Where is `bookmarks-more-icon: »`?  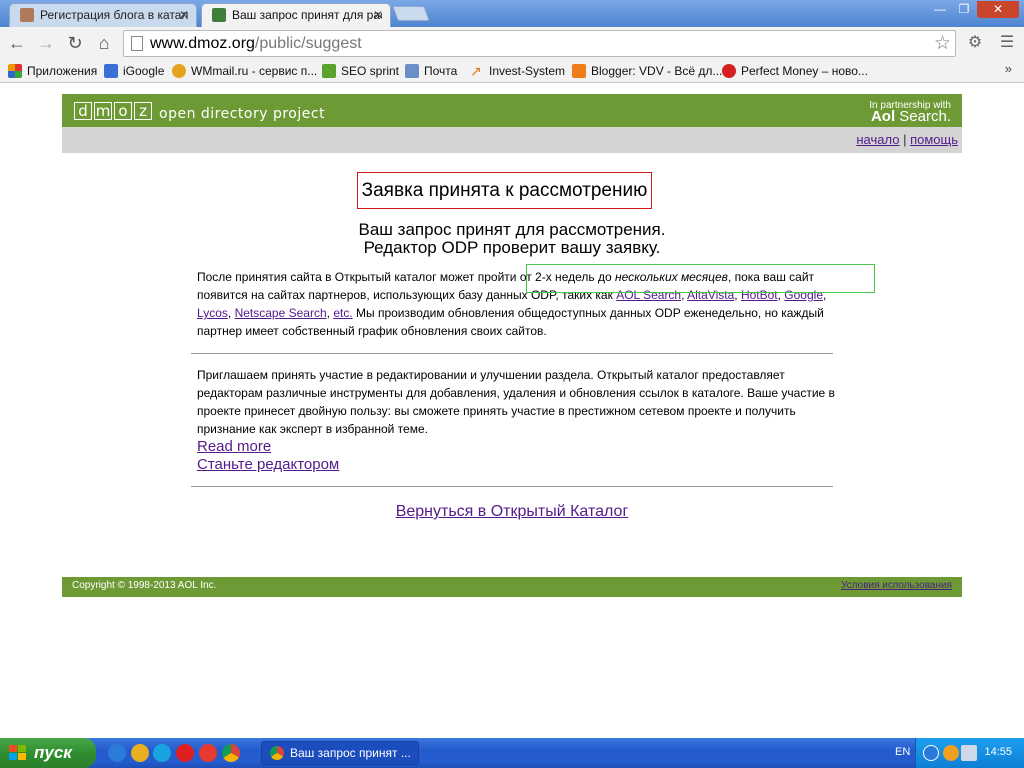
bookmarks-more-icon: » is located at coordinates (1008, 68).